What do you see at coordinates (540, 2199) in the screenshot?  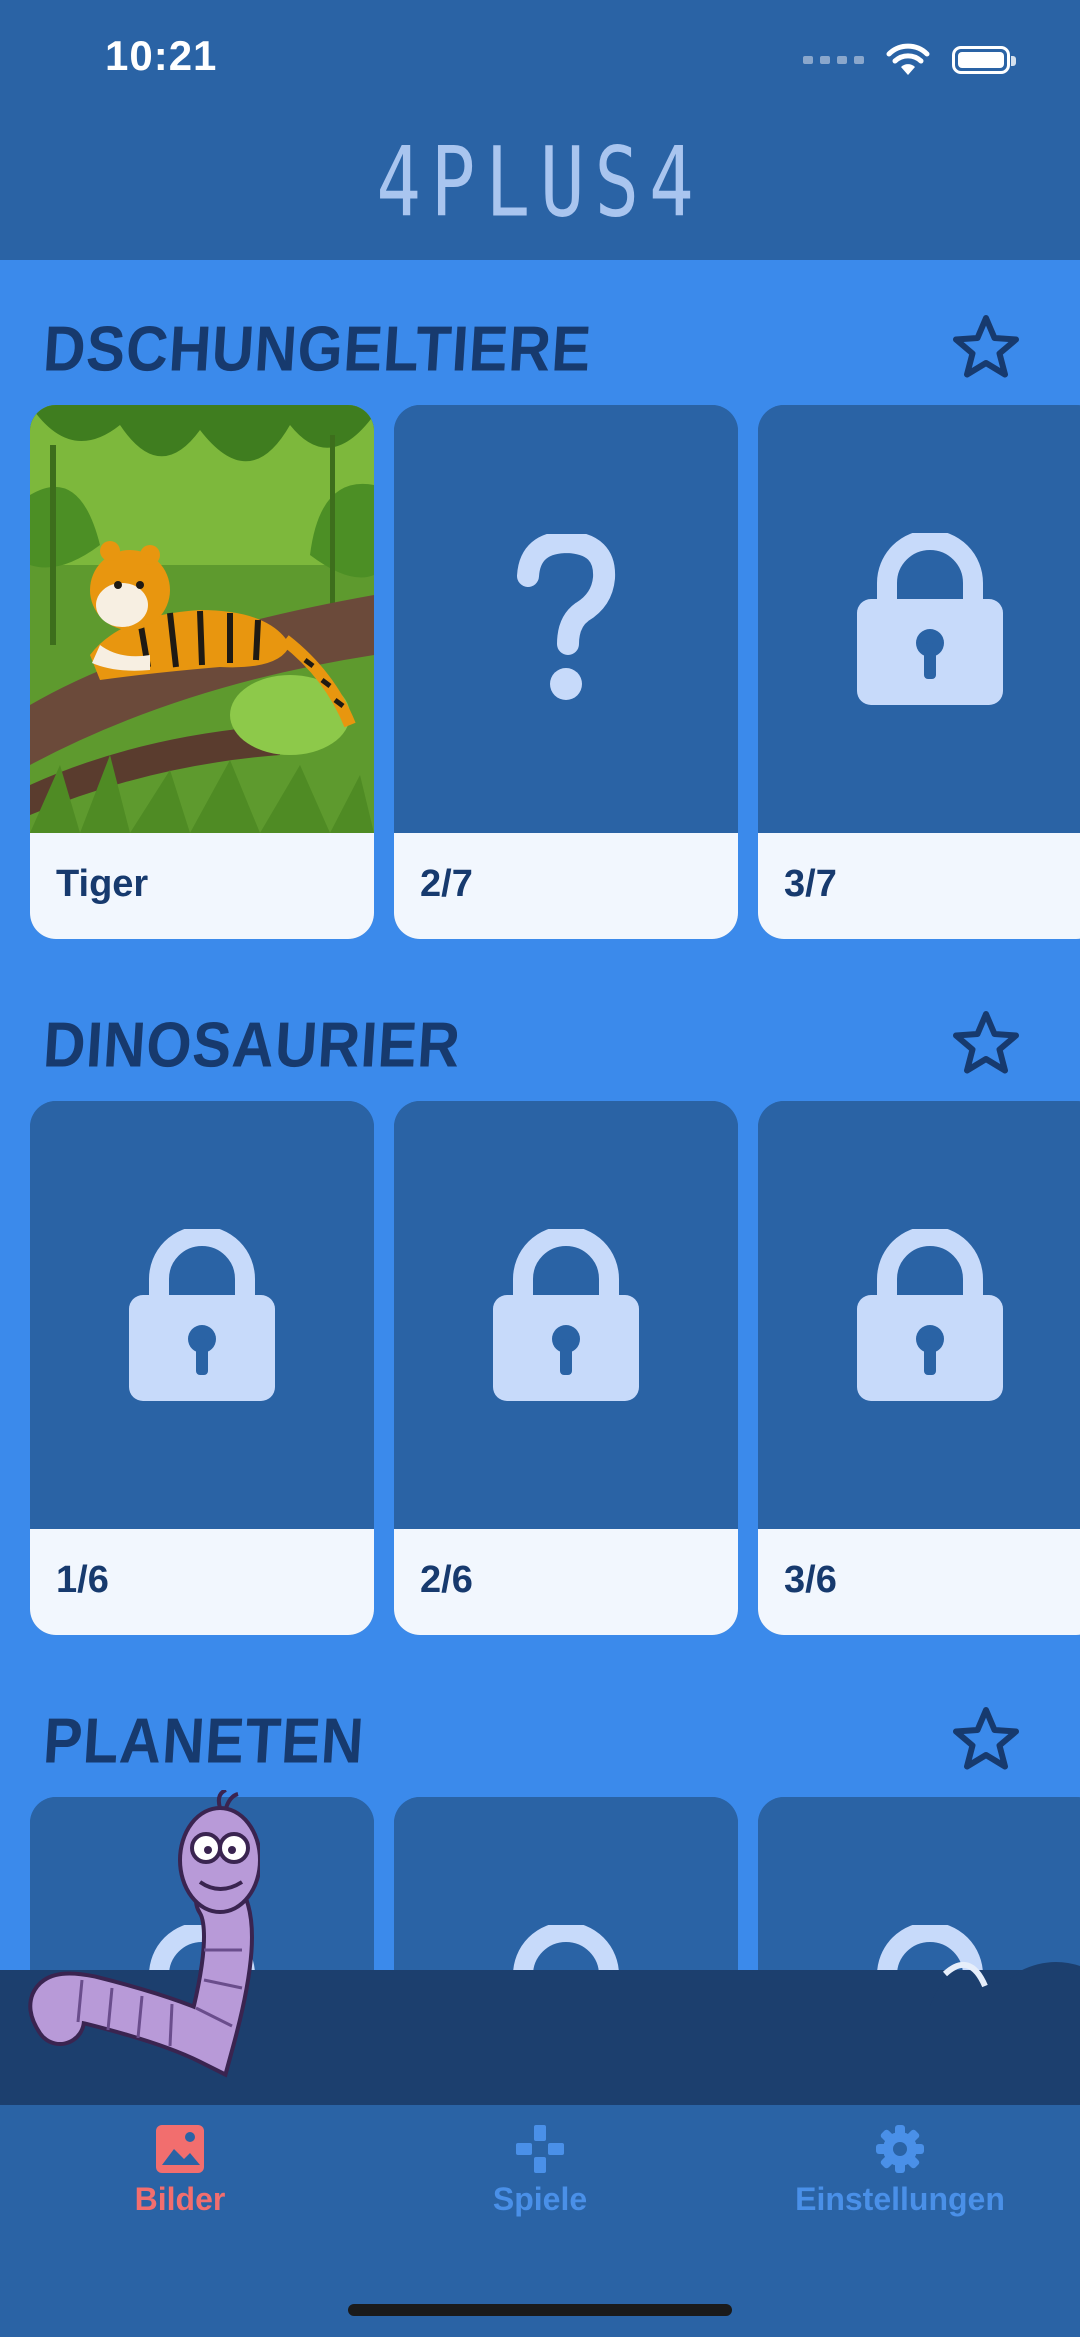 I see `tab-label: Spiele` at bounding box center [540, 2199].